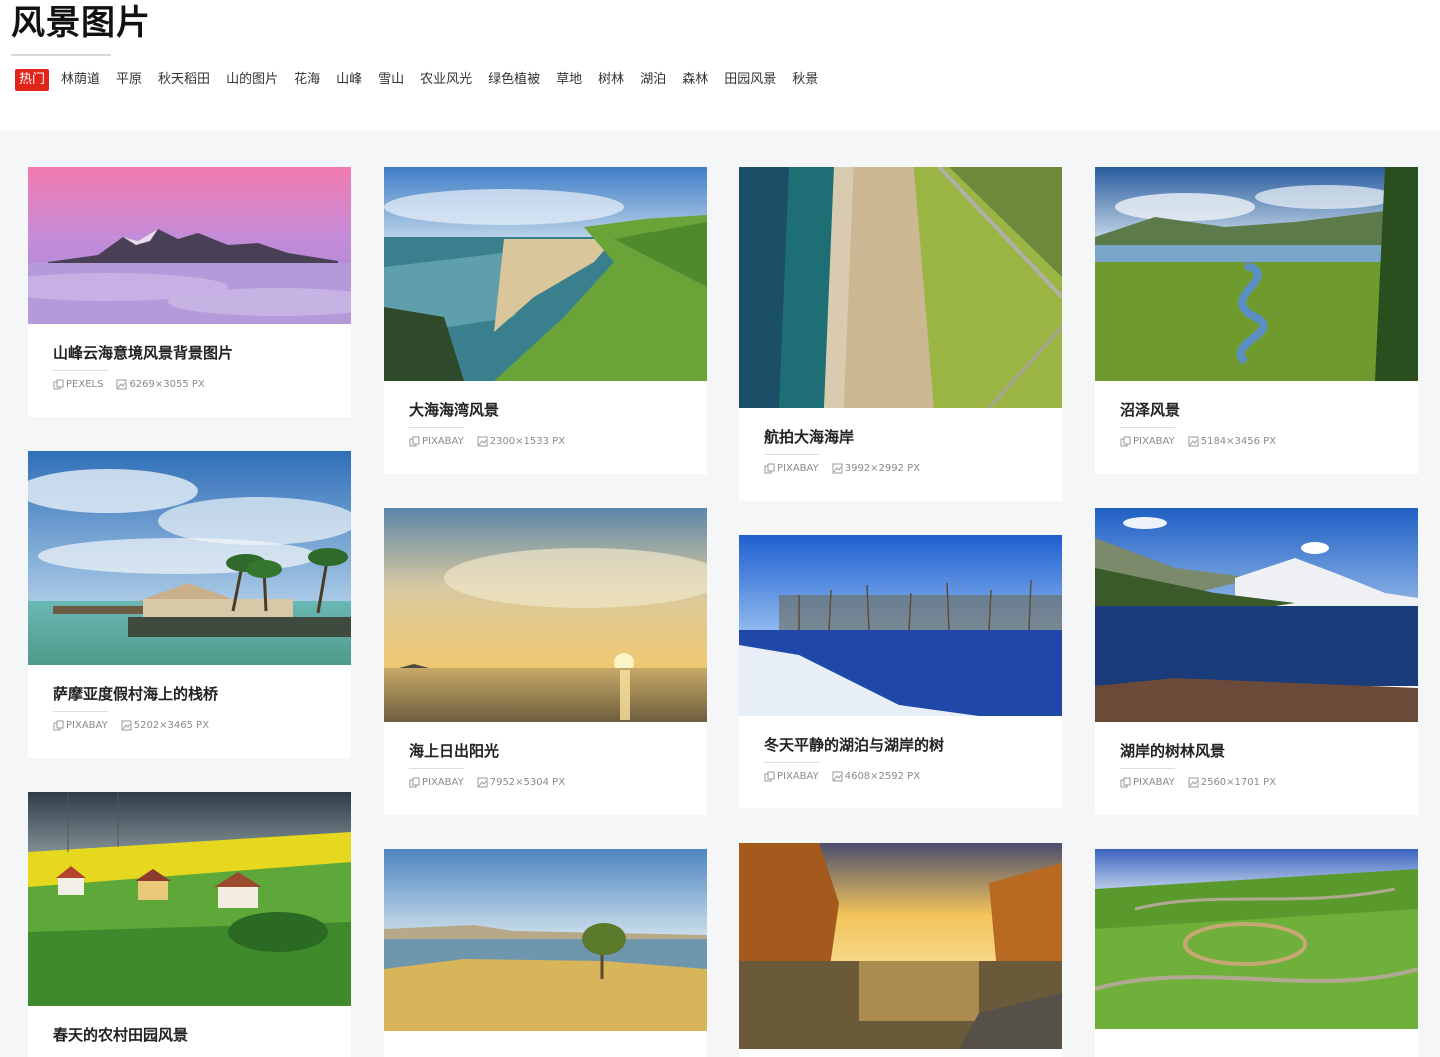 This screenshot has height=1057, width=1440. Describe the element at coordinates (695, 80) in the screenshot. I see `tag-item: 森林` at that location.